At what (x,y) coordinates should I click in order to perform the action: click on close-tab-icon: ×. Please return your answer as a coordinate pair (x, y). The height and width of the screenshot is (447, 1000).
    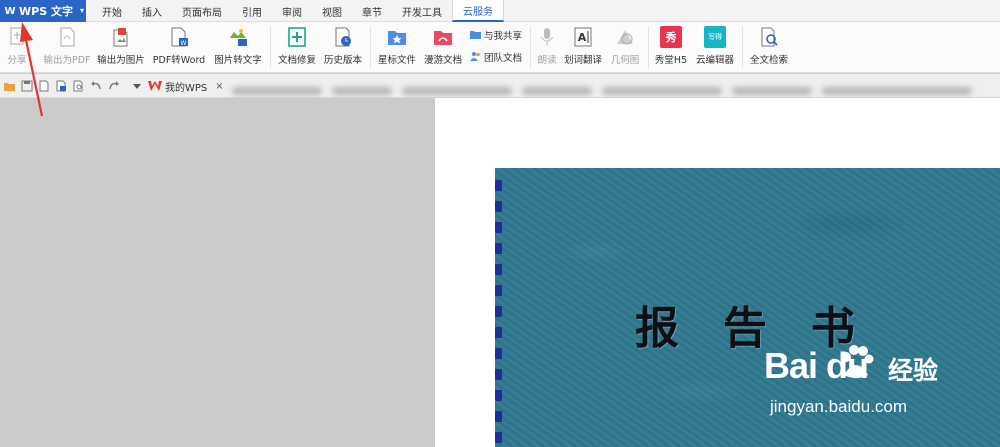
    Looking at the image, I should click on (219, 86).